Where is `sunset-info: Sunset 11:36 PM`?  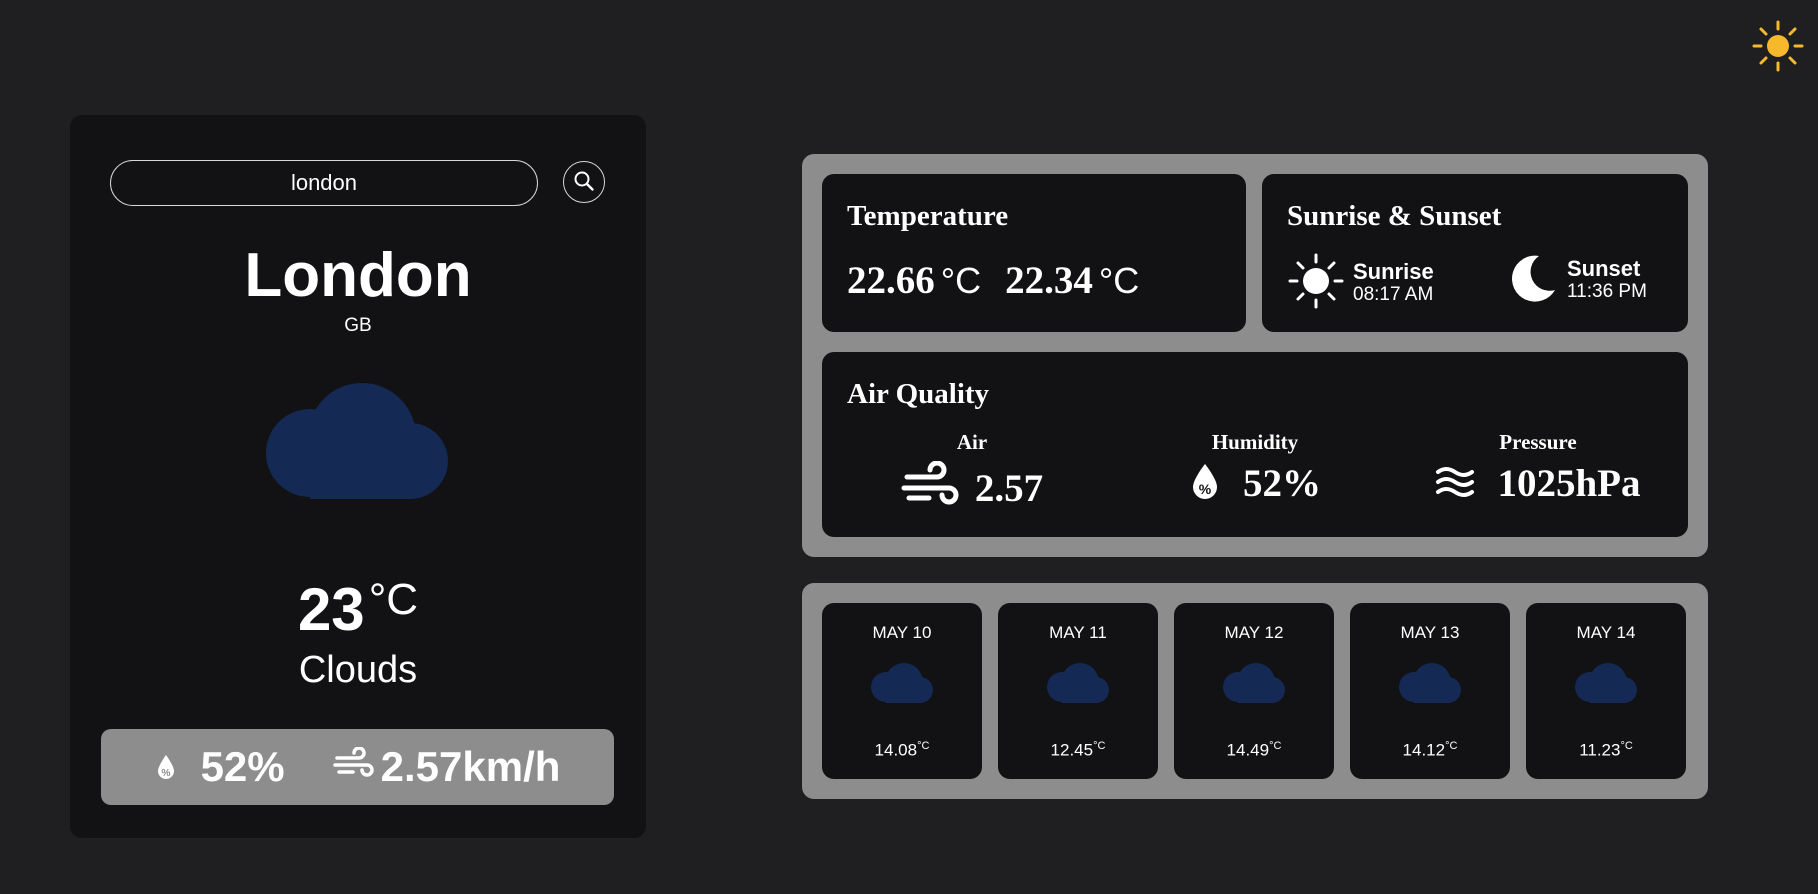
sunset-info: Sunset 11:36 PM is located at coordinates (1578, 280).